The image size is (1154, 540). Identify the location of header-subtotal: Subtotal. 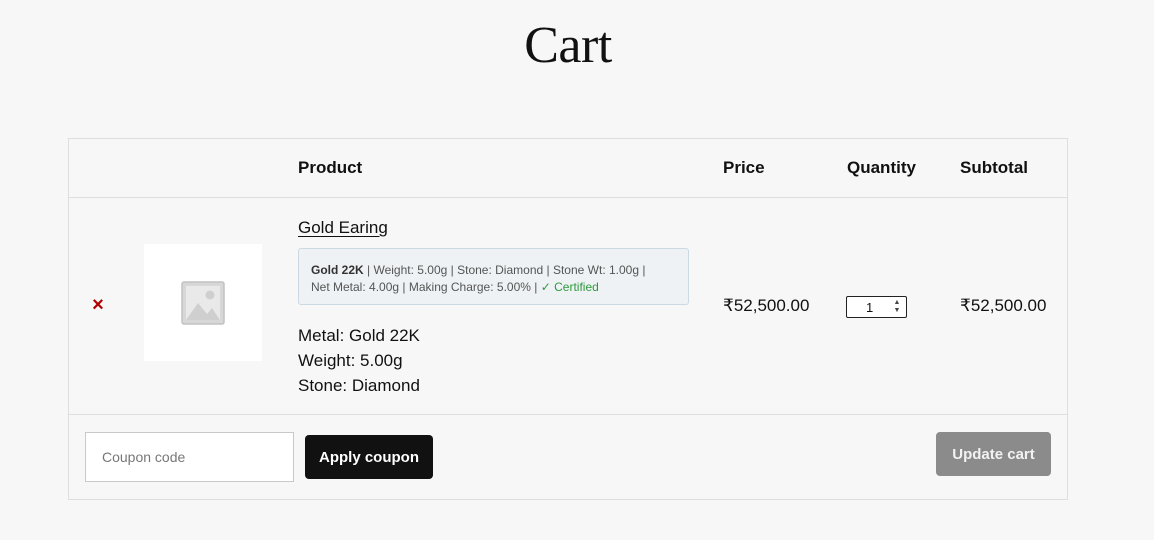
(994, 167).